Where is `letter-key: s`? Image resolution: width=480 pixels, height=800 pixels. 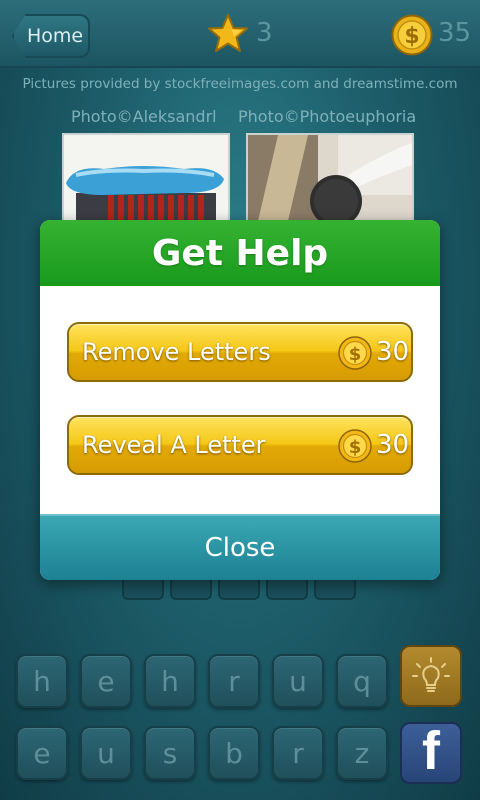
letter-key: s is located at coordinates (170, 753).